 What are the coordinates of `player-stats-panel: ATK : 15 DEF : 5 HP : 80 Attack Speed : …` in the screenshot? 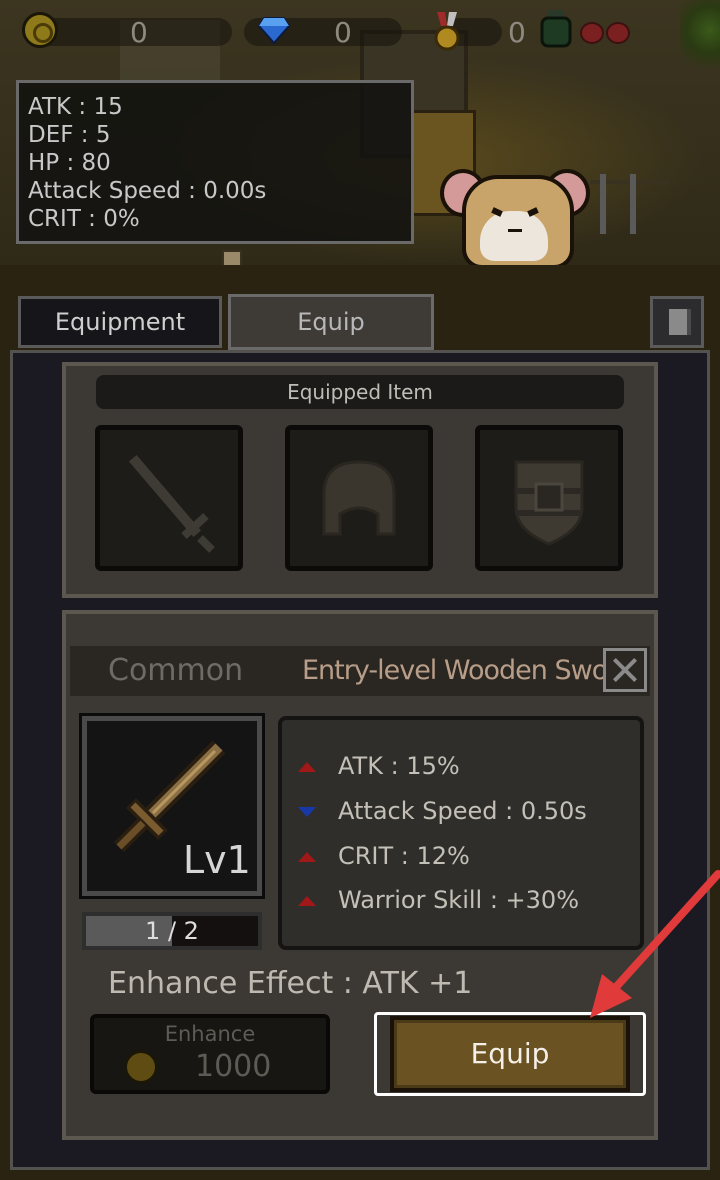 It's located at (215, 162).